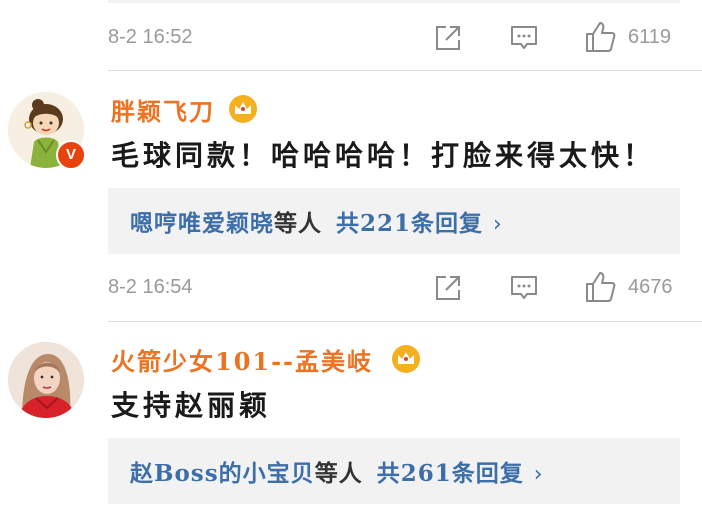 The height and width of the screenshot is (515, 702). Describe the element at coordinates (650, 37) in the screenshot. I see `like-count: 6119` at that location.